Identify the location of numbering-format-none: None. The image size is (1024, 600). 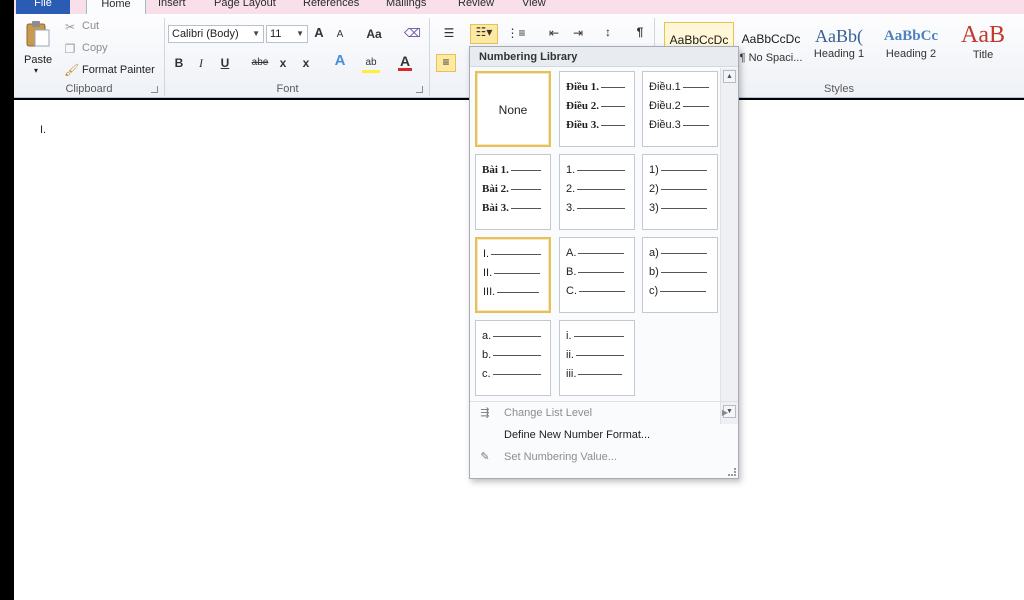
(513, 109).